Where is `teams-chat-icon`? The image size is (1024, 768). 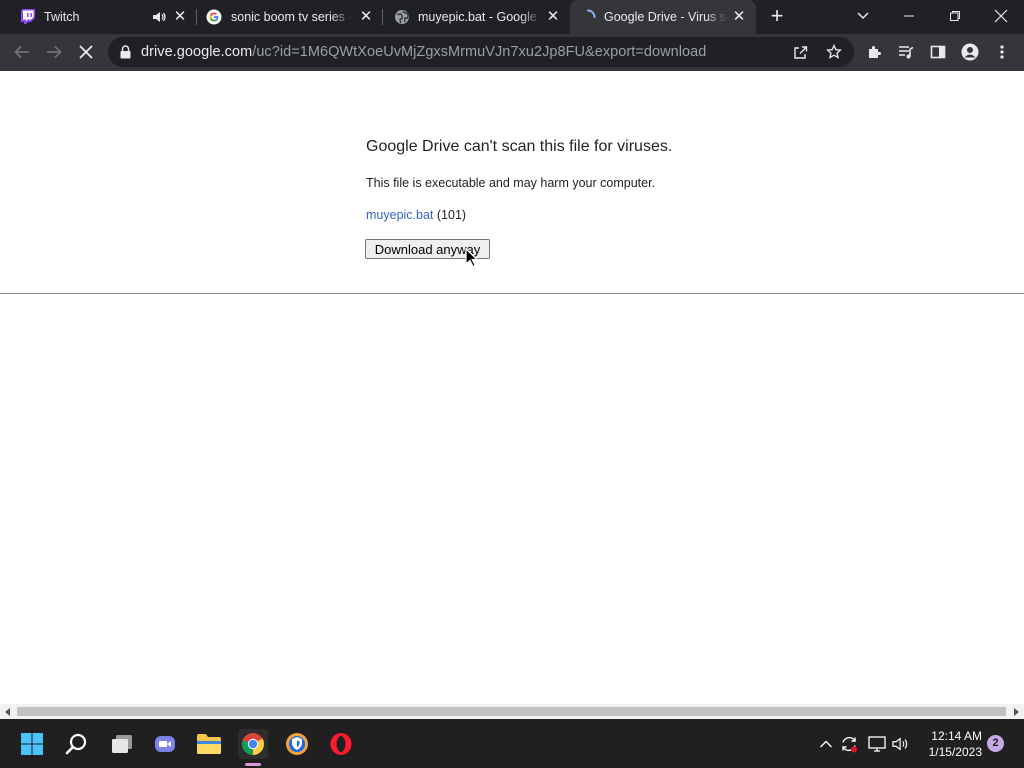 teams-chat-icon is located at coordinates (165, 744).